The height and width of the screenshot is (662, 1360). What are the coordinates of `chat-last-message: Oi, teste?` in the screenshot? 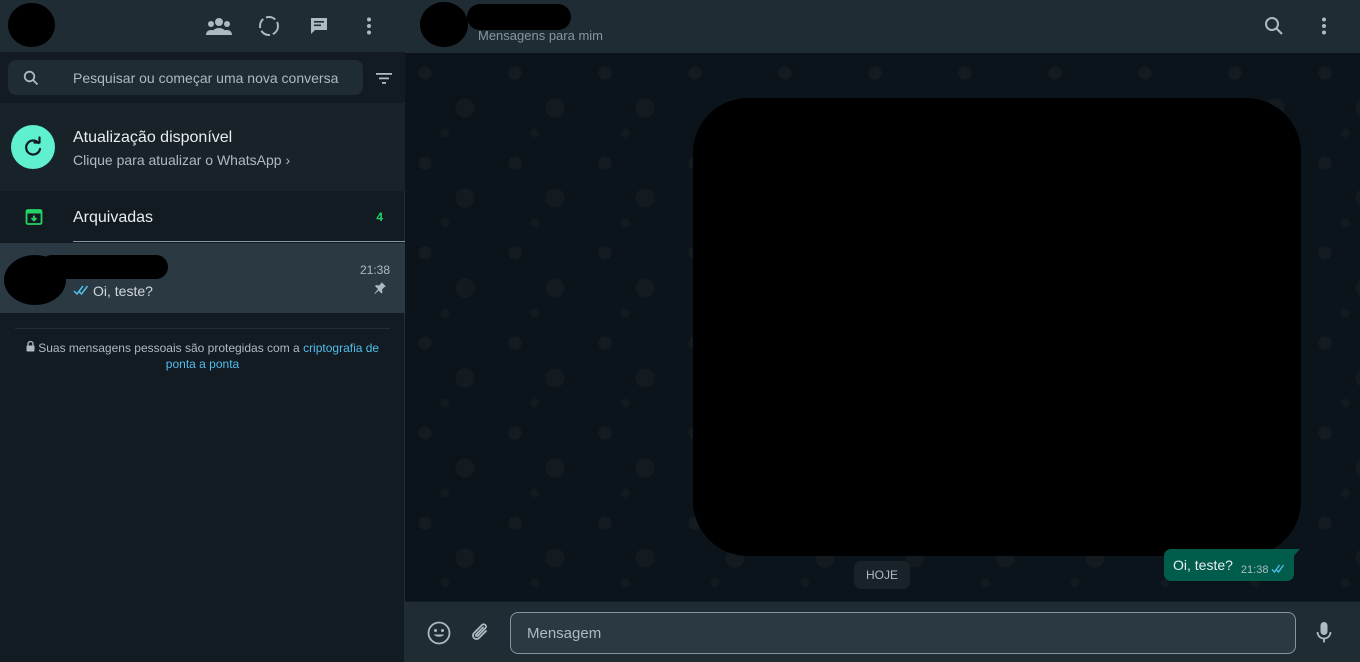 It's located at (113, 291).